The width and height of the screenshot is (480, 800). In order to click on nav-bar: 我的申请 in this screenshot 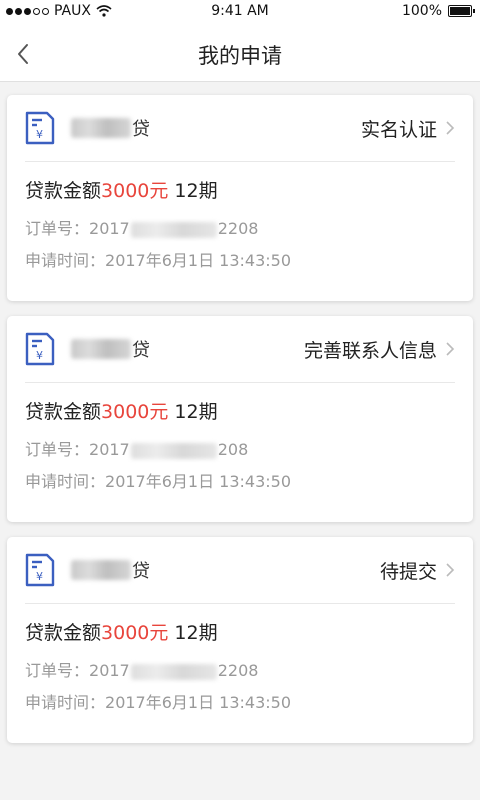, I will do `click(240, 53)`.